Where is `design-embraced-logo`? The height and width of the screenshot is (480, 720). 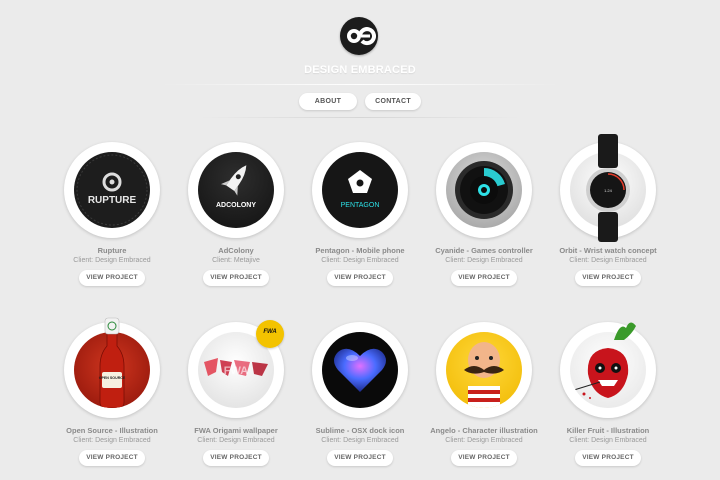
design-embraced-logo is located at coordinates (359, 36).